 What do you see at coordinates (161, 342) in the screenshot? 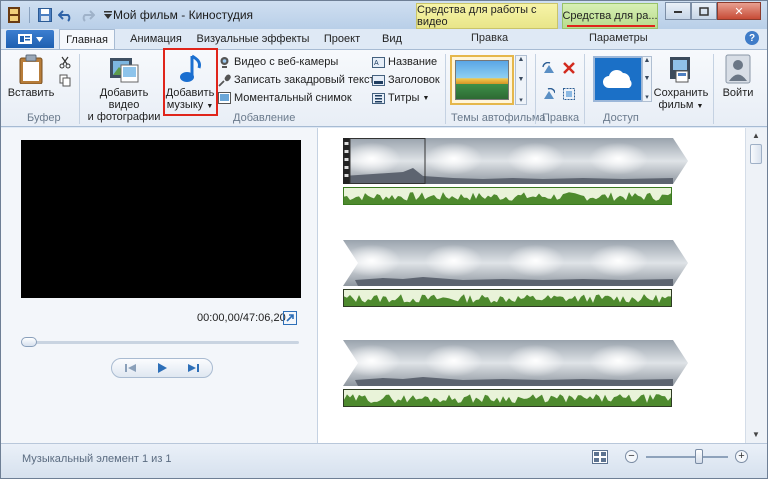
I see `seek-bar` at bounding box center [161, 342].